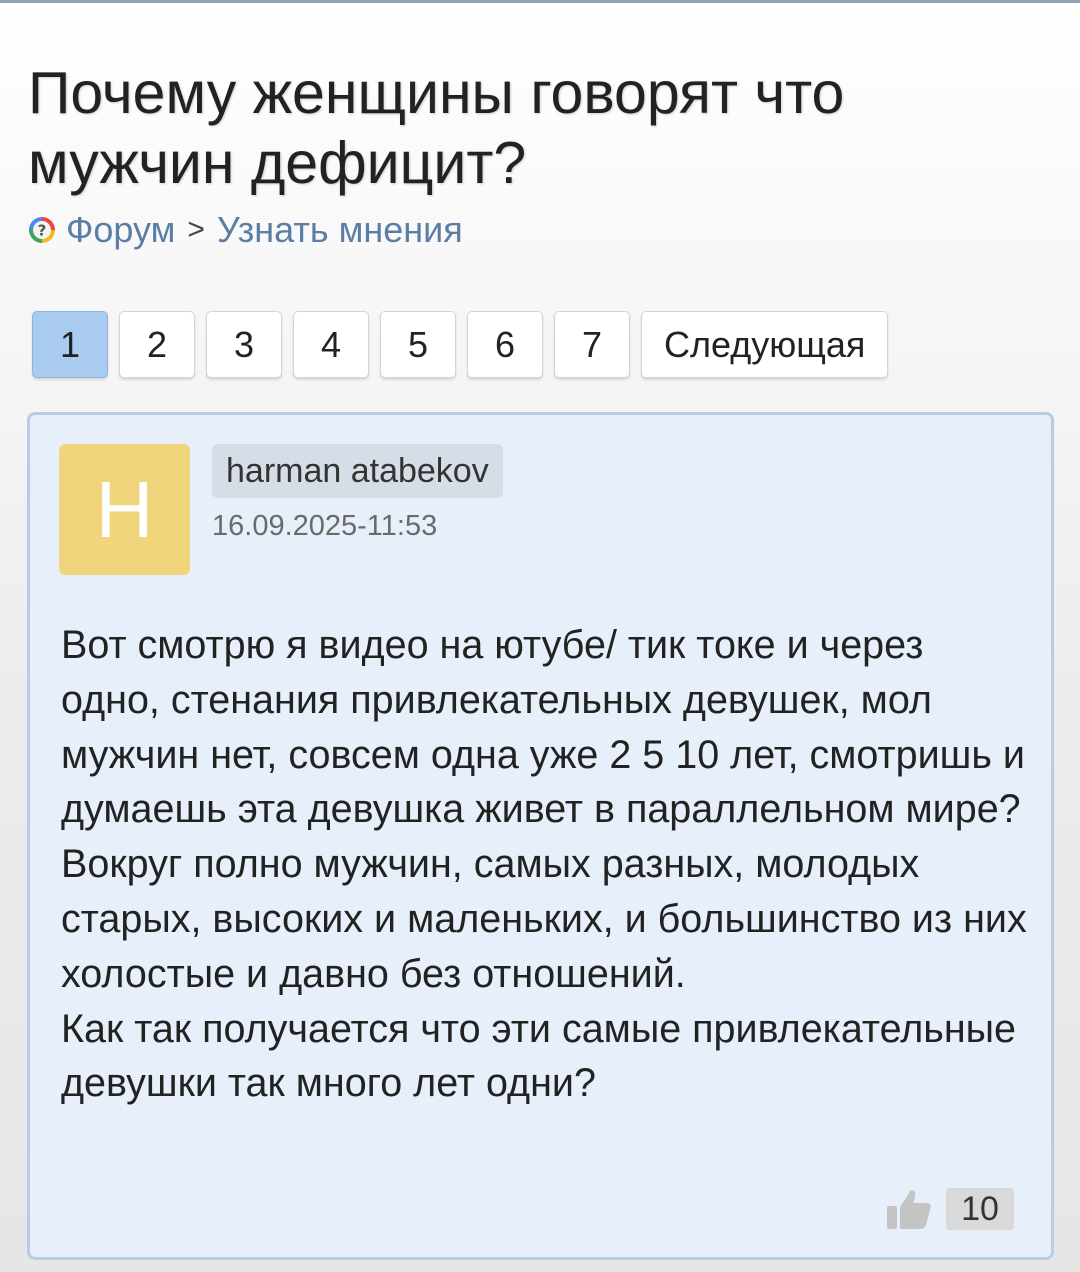 The image size is (1080, 1272). What do you see at coordinates (325, 526) in the screenshot?
I see `post-date: 16.09.2025-11:53` at bounding box center [325, 526].